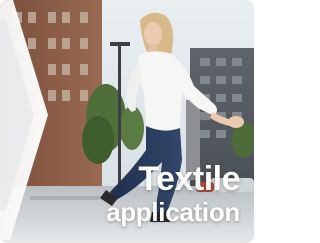 The image size is (320, 243). What do you see at coordinates (173, 212) in the screenshot?
I see `card-title-line2: application` at bounding box center [173, 212].